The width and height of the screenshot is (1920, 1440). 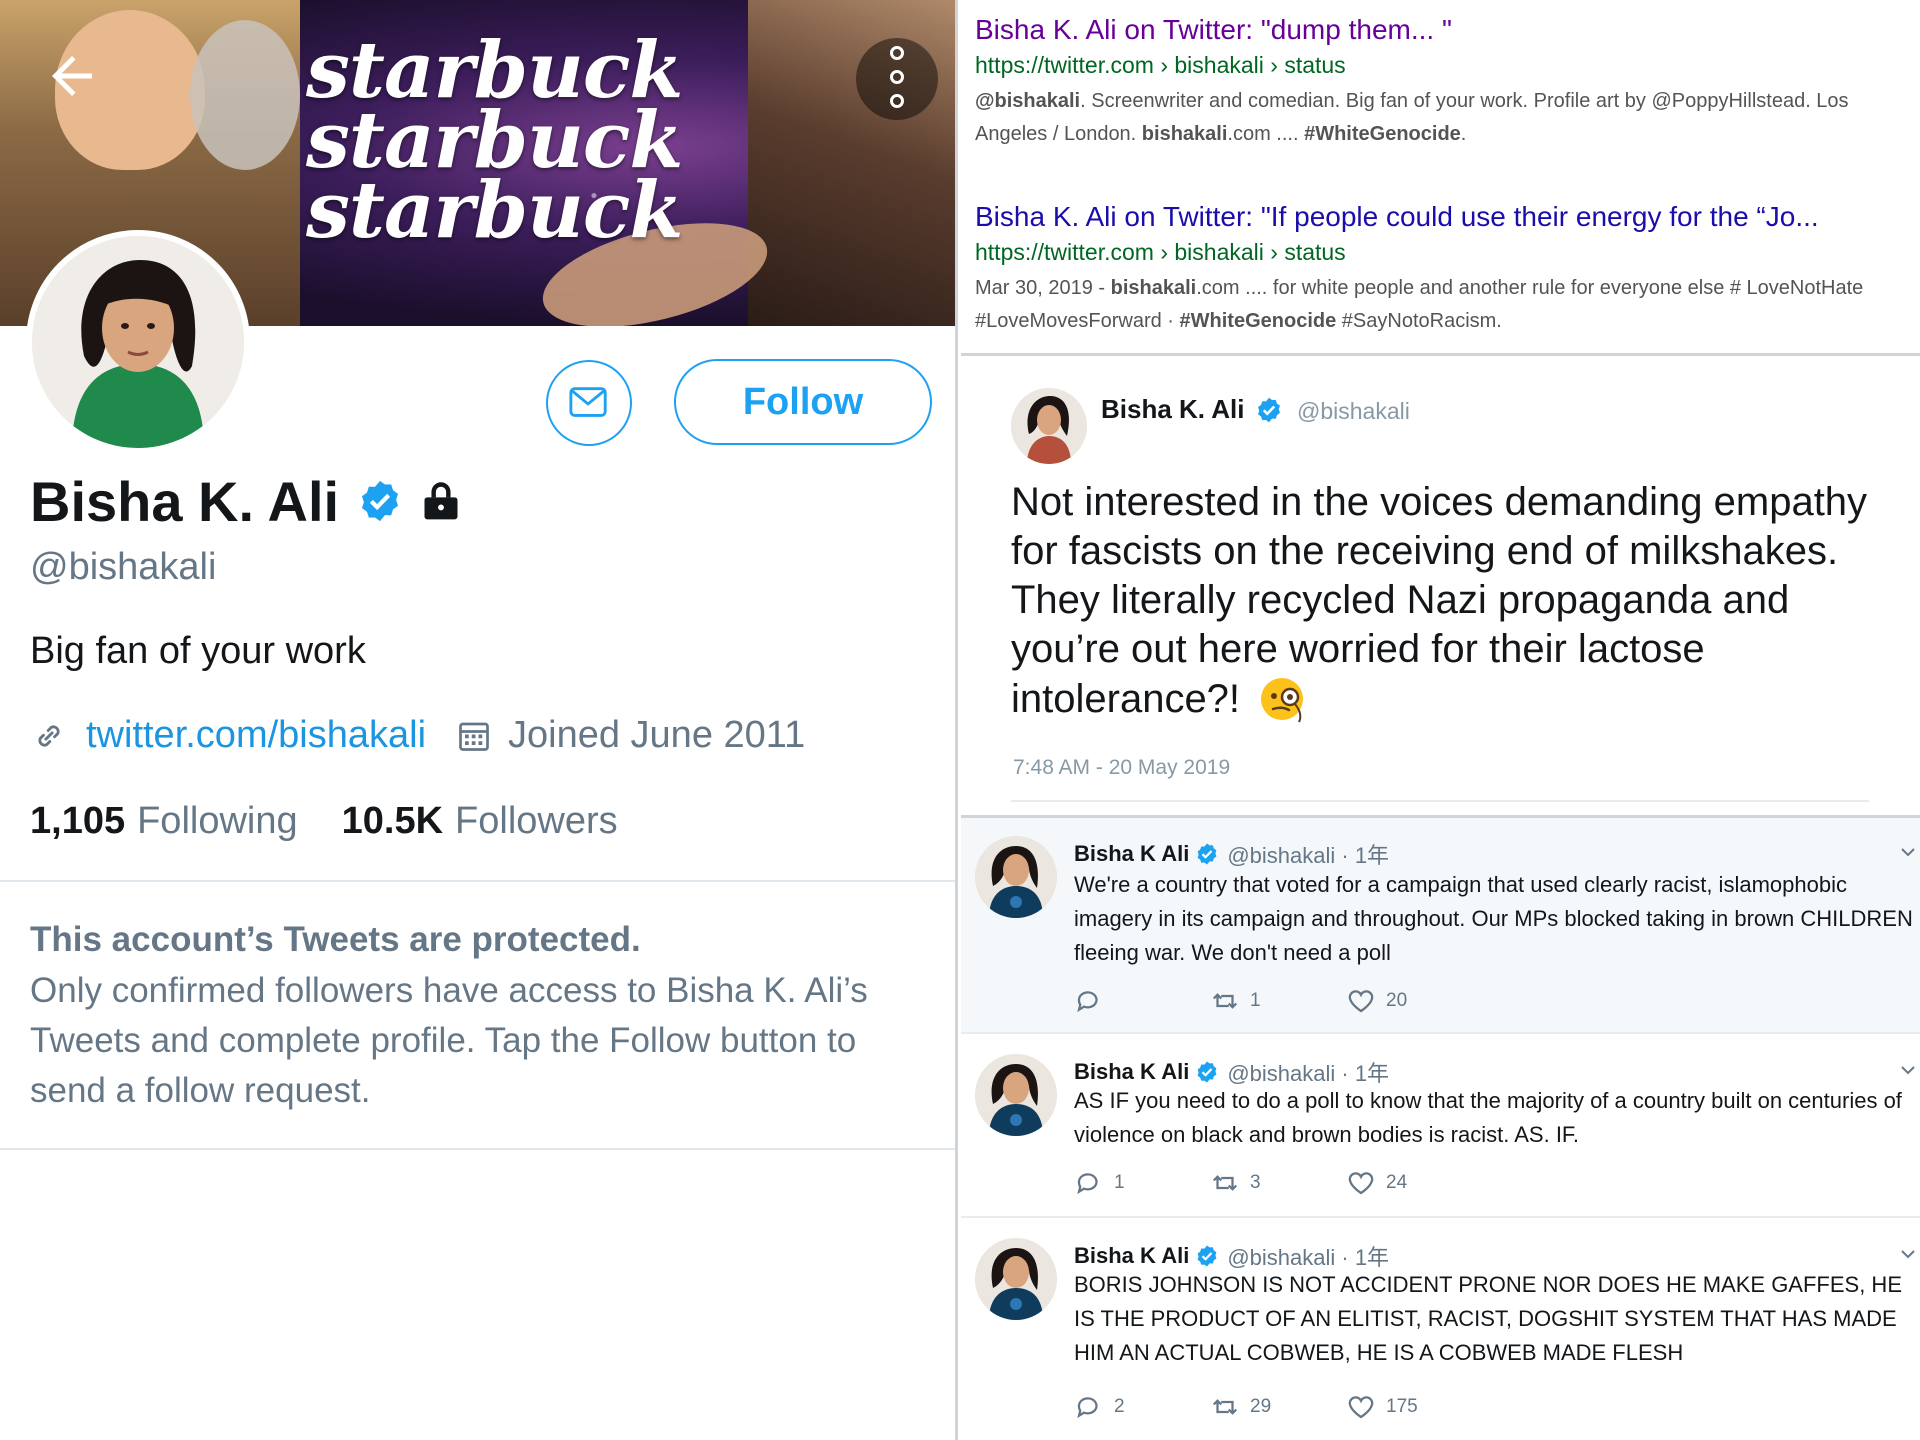 What do you see at coordinates (1414, 1183) in the screenshot?
I see `like-button: 24` at bounding box center [1414, 1183].